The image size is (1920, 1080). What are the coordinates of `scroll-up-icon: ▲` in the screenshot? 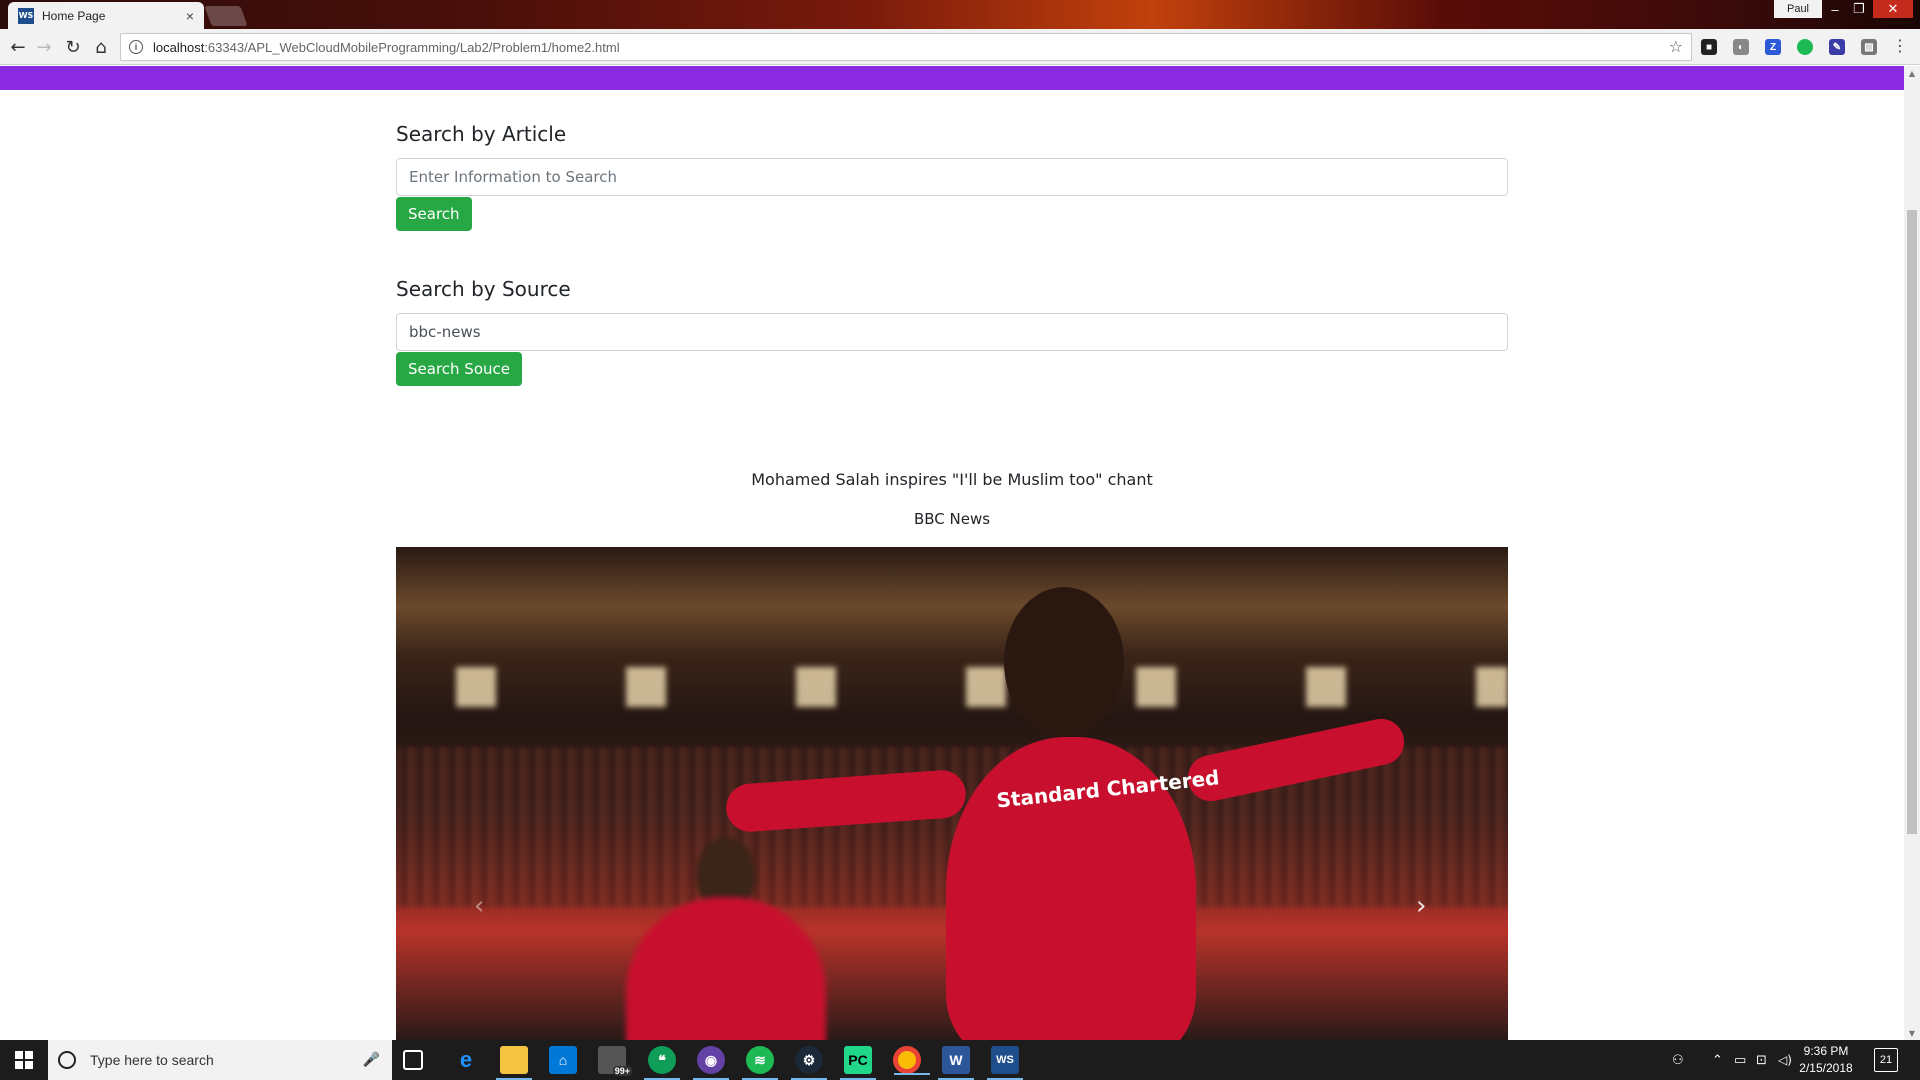 It's located at (1912, 73).